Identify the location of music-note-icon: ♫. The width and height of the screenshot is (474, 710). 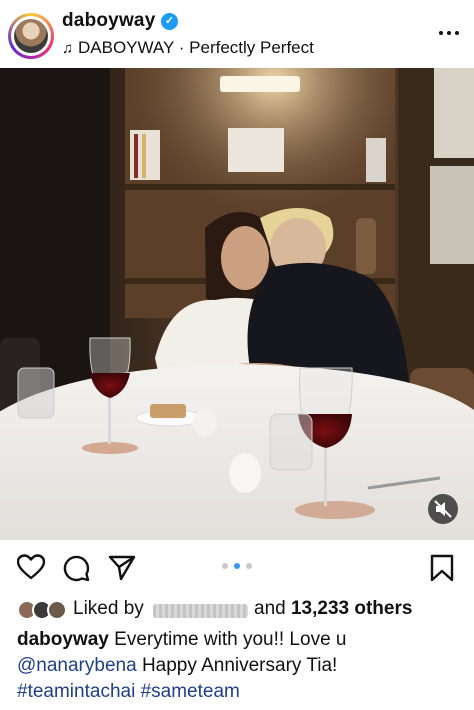
(68, 48).